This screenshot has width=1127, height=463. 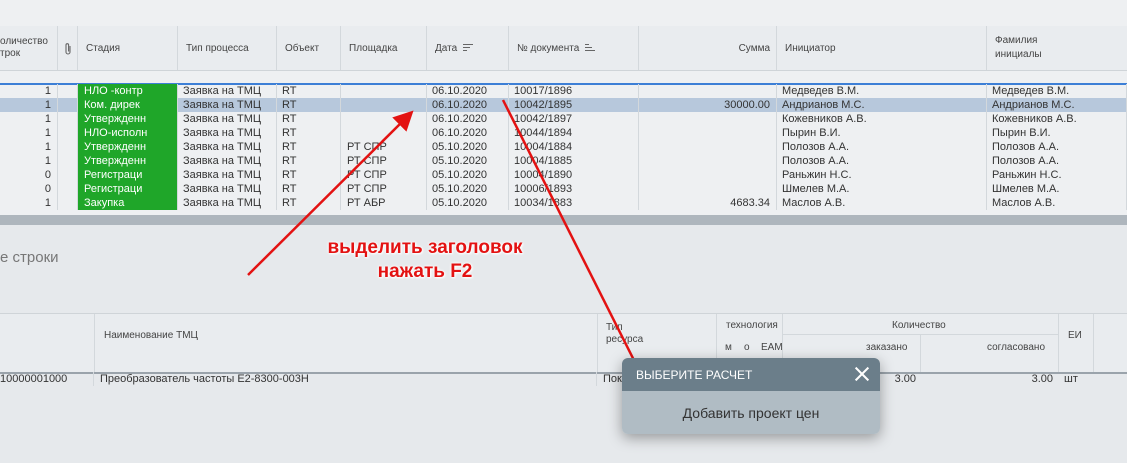 I want to click on select-calculation-dialog: ВЫБЕРИТЕ РАСЧЕТ Добавить проект цен, so click(x=751, y=396).